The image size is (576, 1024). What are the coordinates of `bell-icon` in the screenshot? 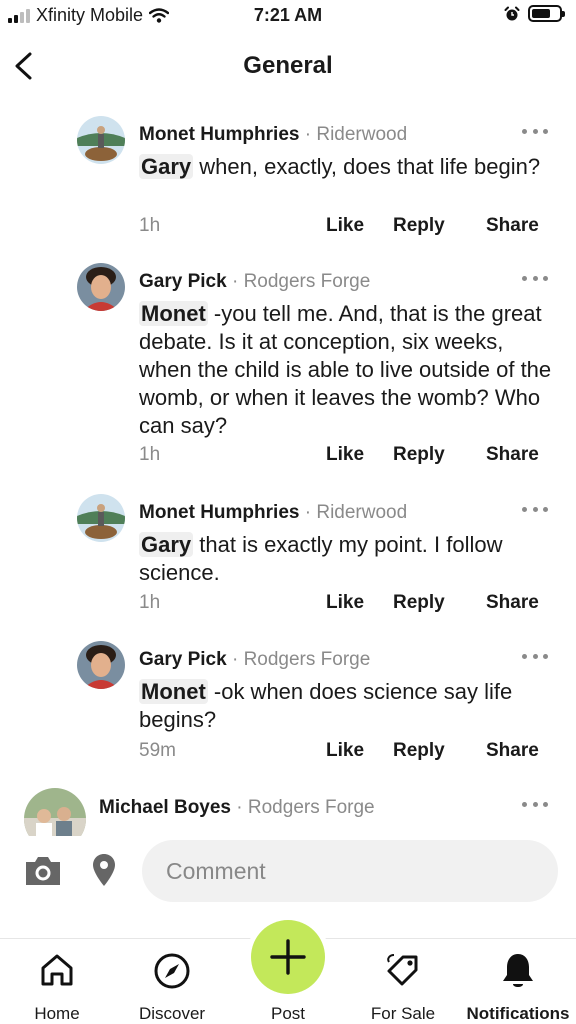 It's located at (518, 970).